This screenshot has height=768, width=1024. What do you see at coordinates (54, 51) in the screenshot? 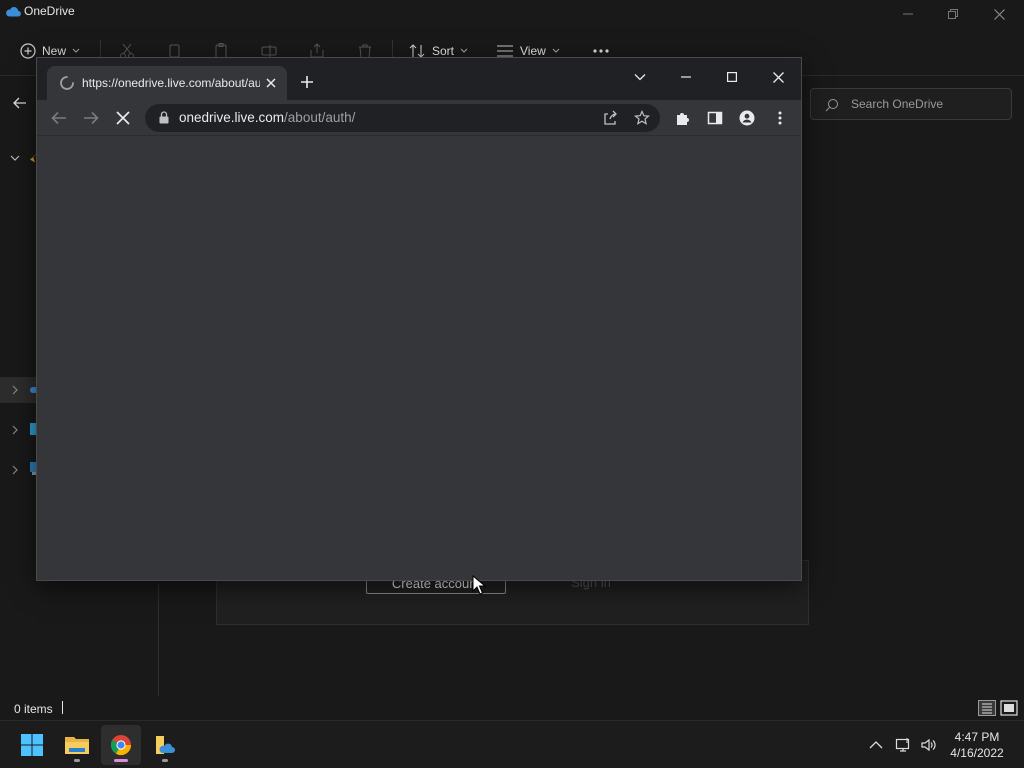
I see `new-label: New` at bounding box center [54, 51].